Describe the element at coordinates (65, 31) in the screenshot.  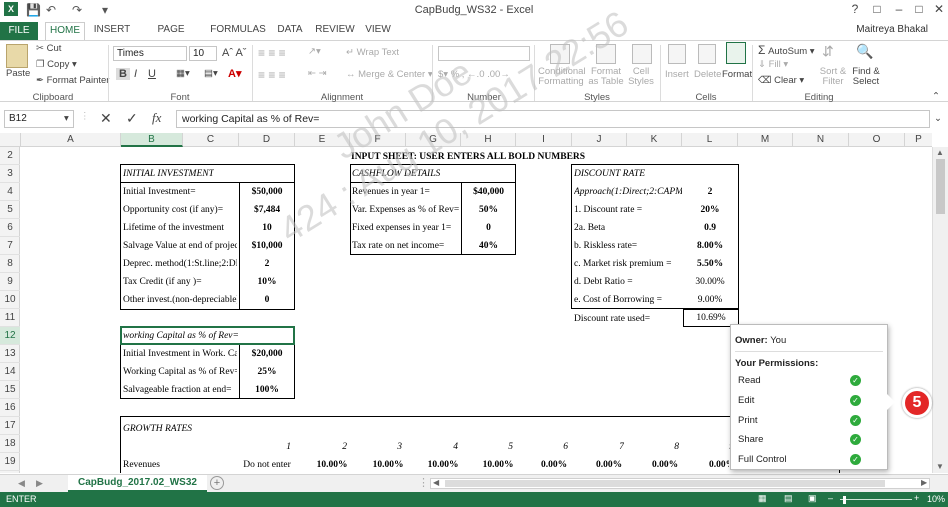
I see `tab-home: HOME` at that location.